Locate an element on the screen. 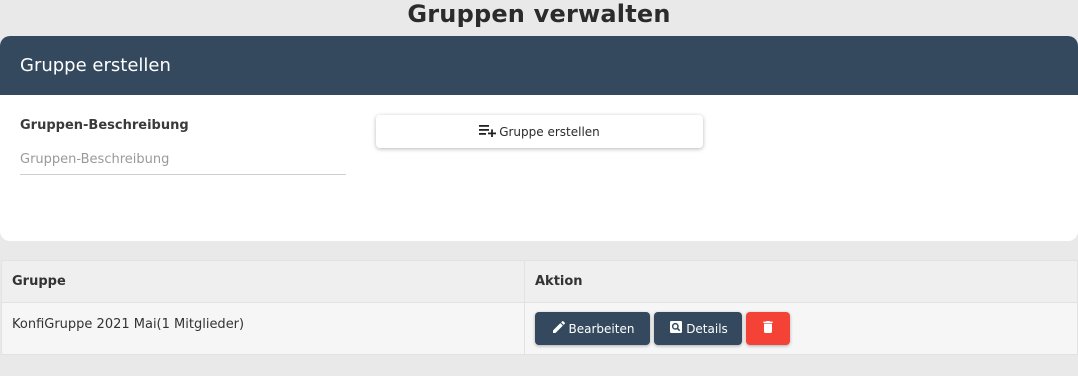  details-button: Details is located at coordinates (698, 328).